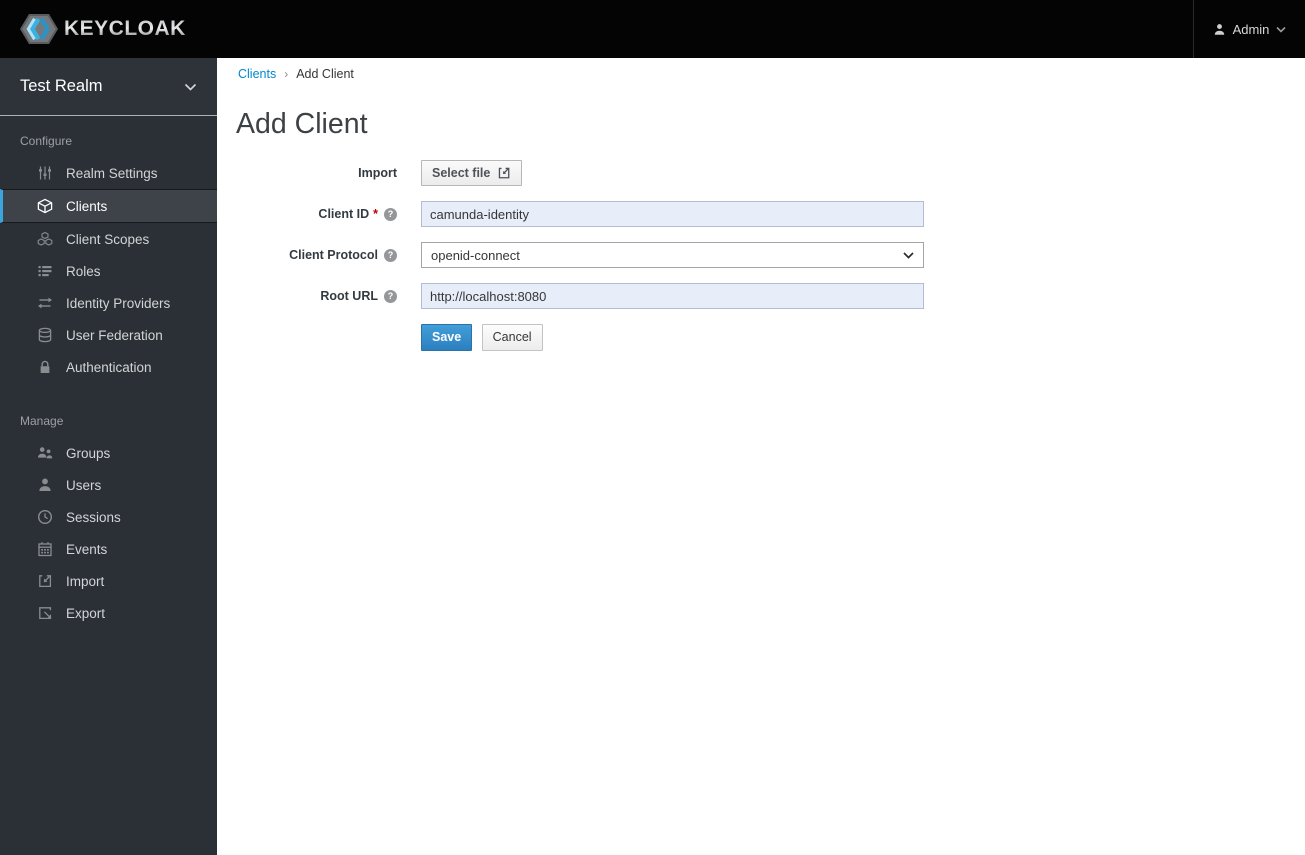 Image resolution: width=1305 pixels, height=855 pixels. Describe the element at coordinates (472, 173) in the screenshot. I see `select-file-button: Select file` at that location.